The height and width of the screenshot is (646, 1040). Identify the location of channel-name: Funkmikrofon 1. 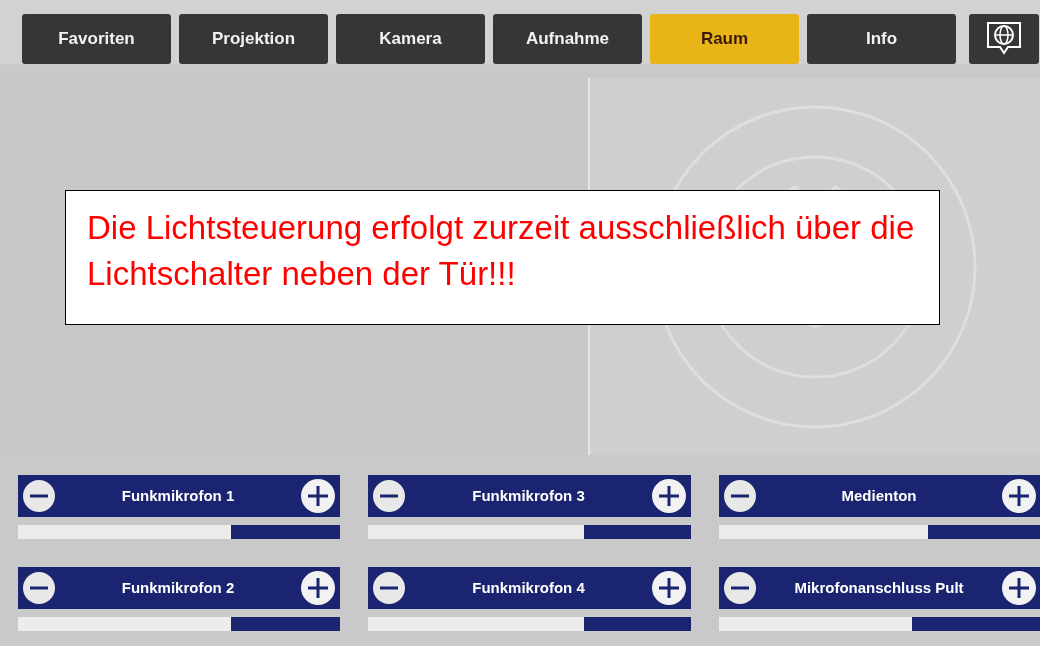
(178, 495).